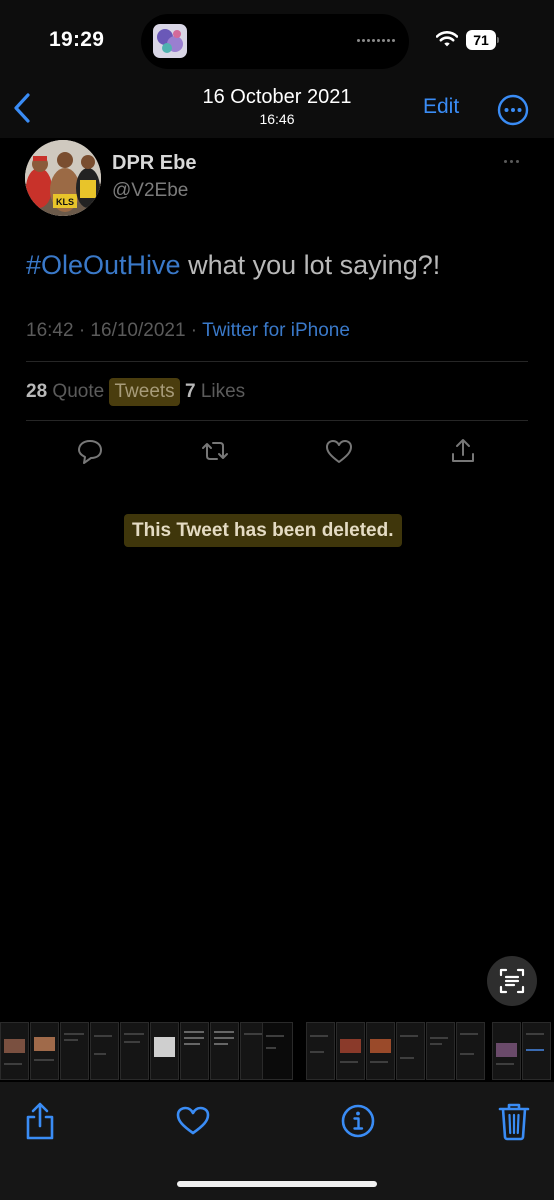  What do you see at coordinates (190, 391) in the screenshot?
I see `likes-count: 7` at bounding box center [190, 391].